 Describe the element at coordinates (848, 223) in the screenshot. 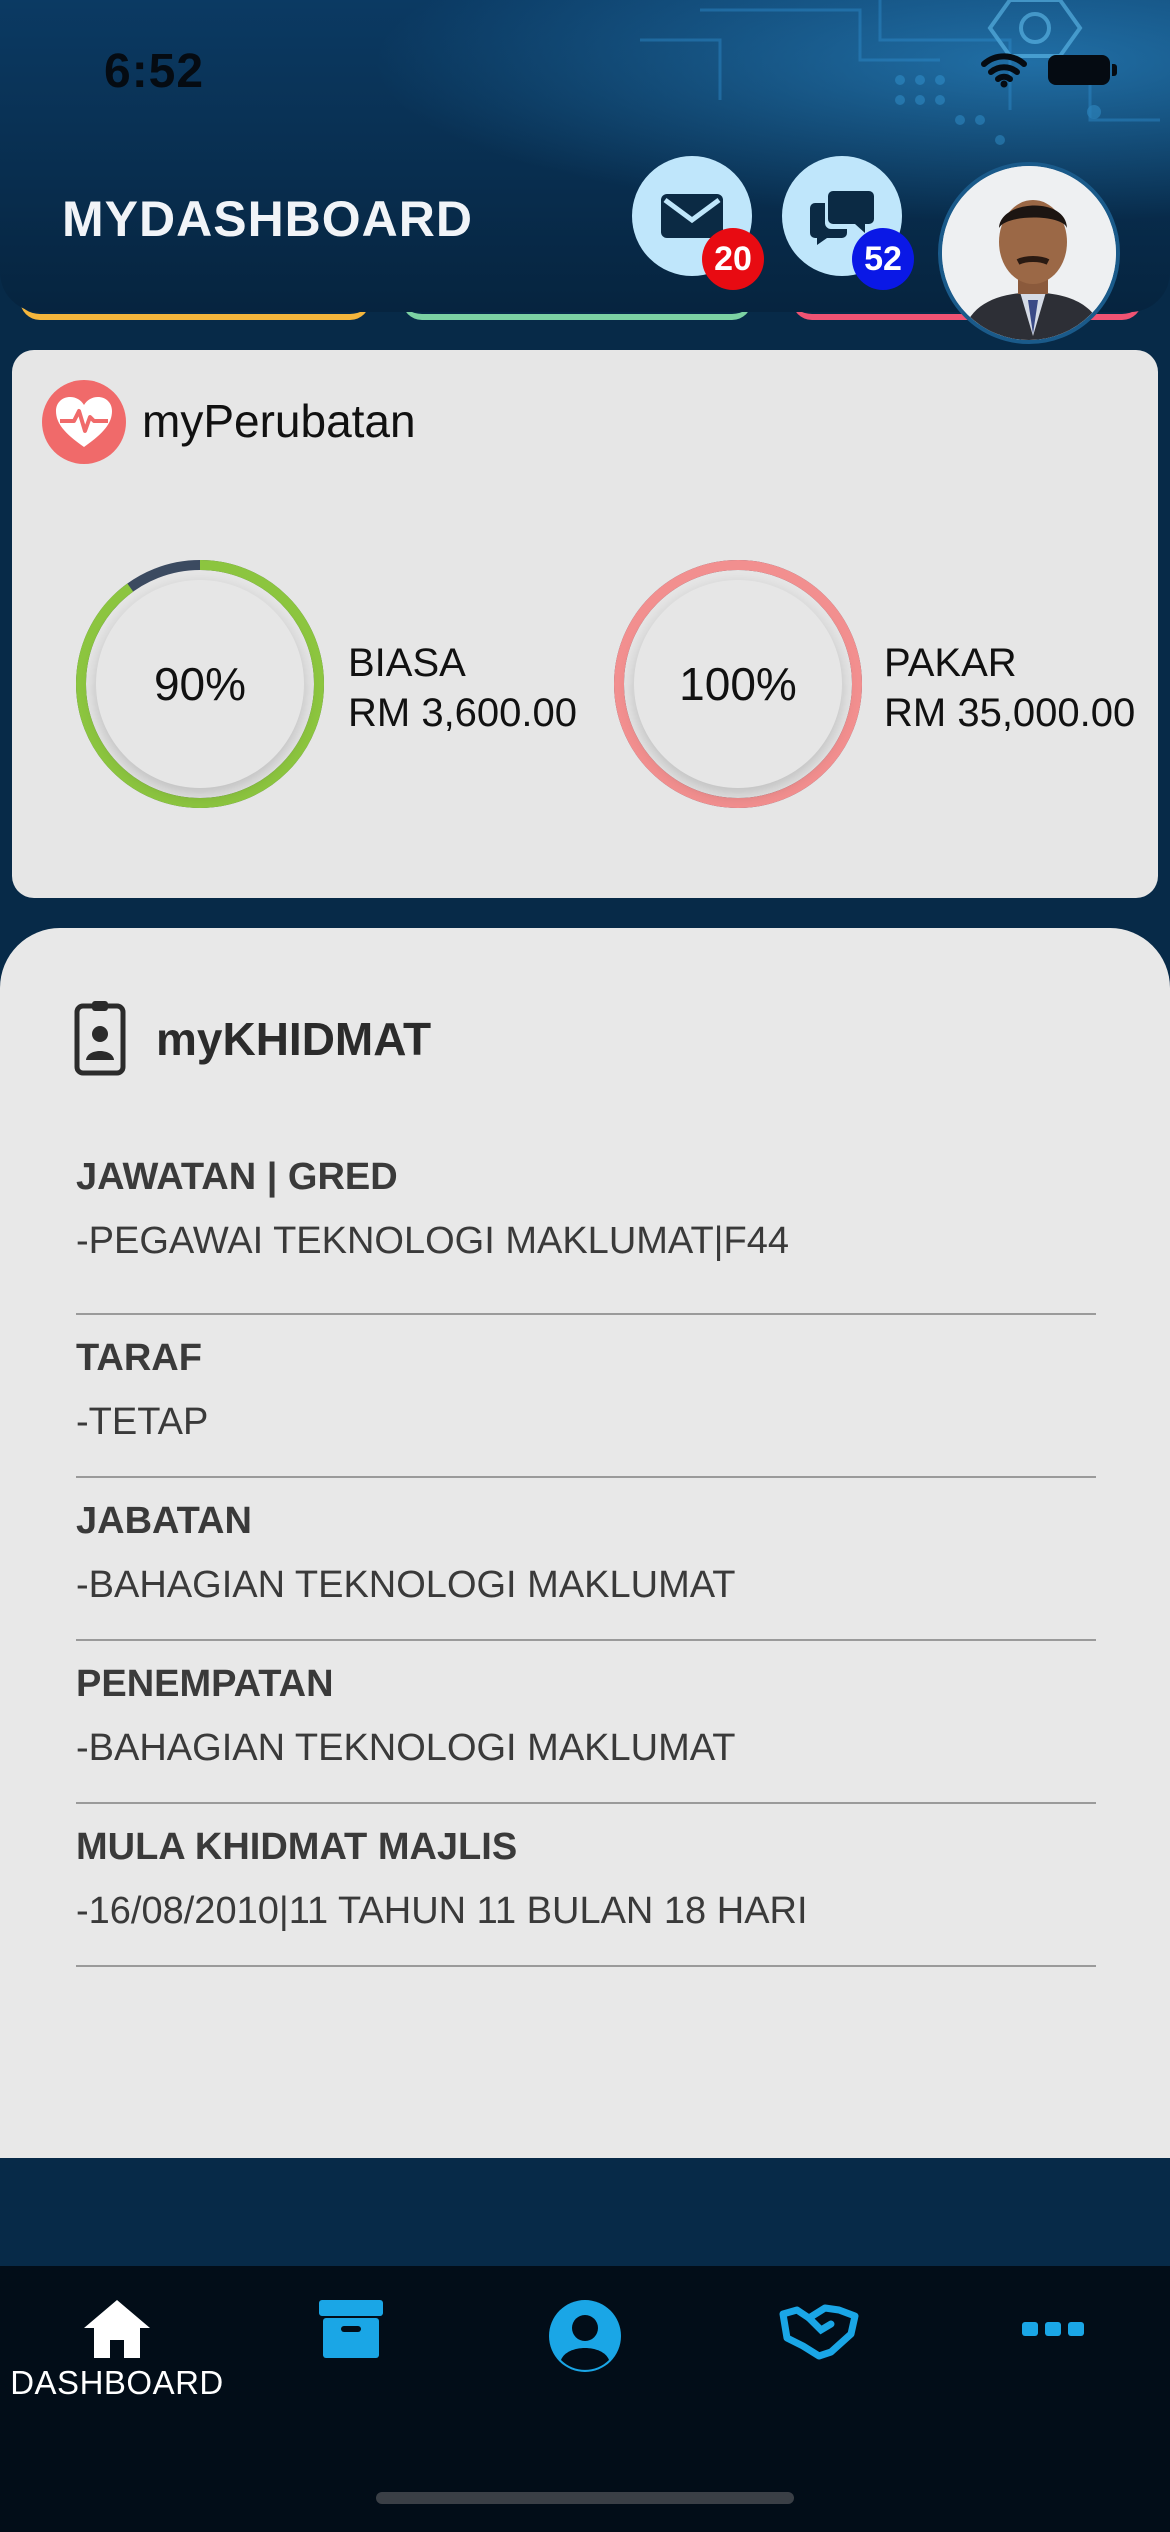

I see `chat-button: 52` at that location.